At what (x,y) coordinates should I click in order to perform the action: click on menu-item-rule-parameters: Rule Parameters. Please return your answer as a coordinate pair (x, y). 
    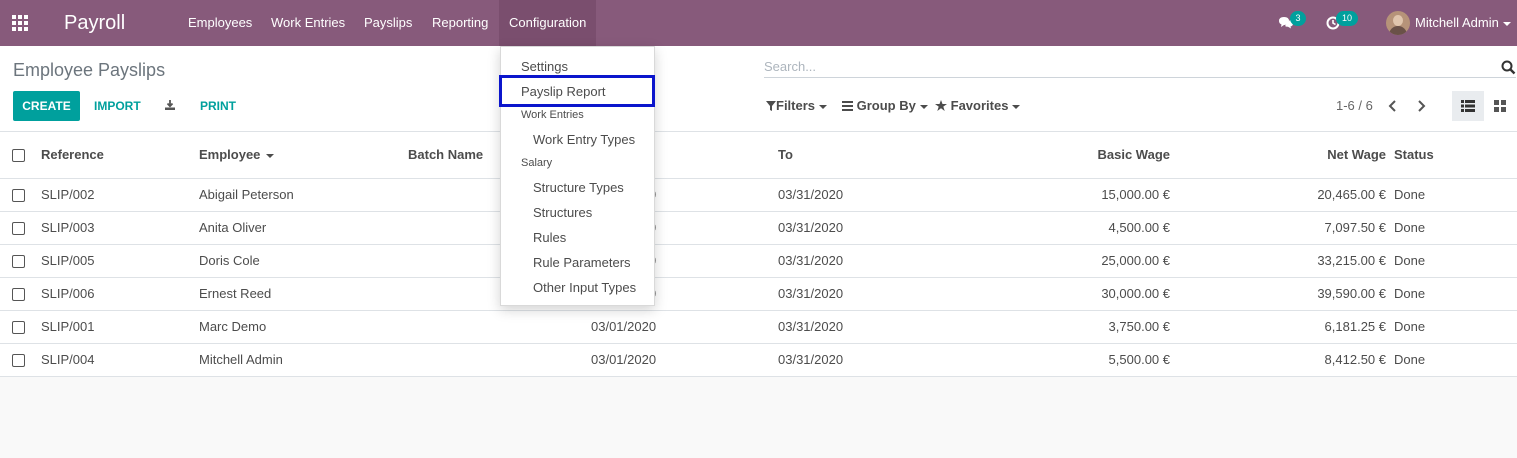
    Looking at the image, I should click on (577, 262).